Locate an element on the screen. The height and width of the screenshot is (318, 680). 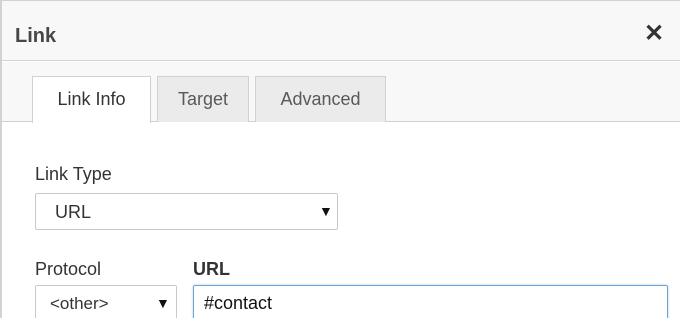
url-label: URL is located at coordinates (211, 269).